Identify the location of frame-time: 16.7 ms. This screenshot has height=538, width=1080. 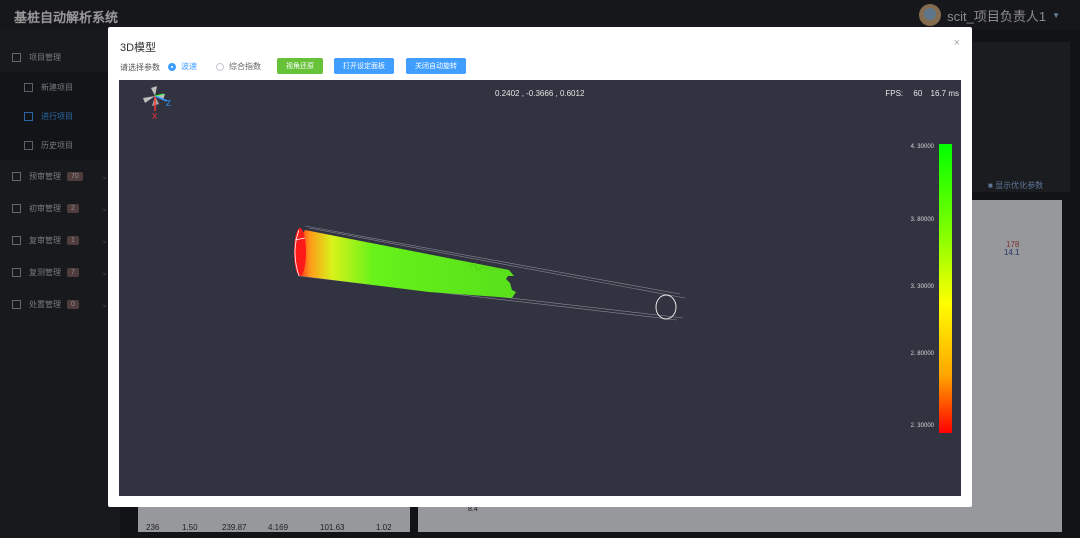
(944, 93).